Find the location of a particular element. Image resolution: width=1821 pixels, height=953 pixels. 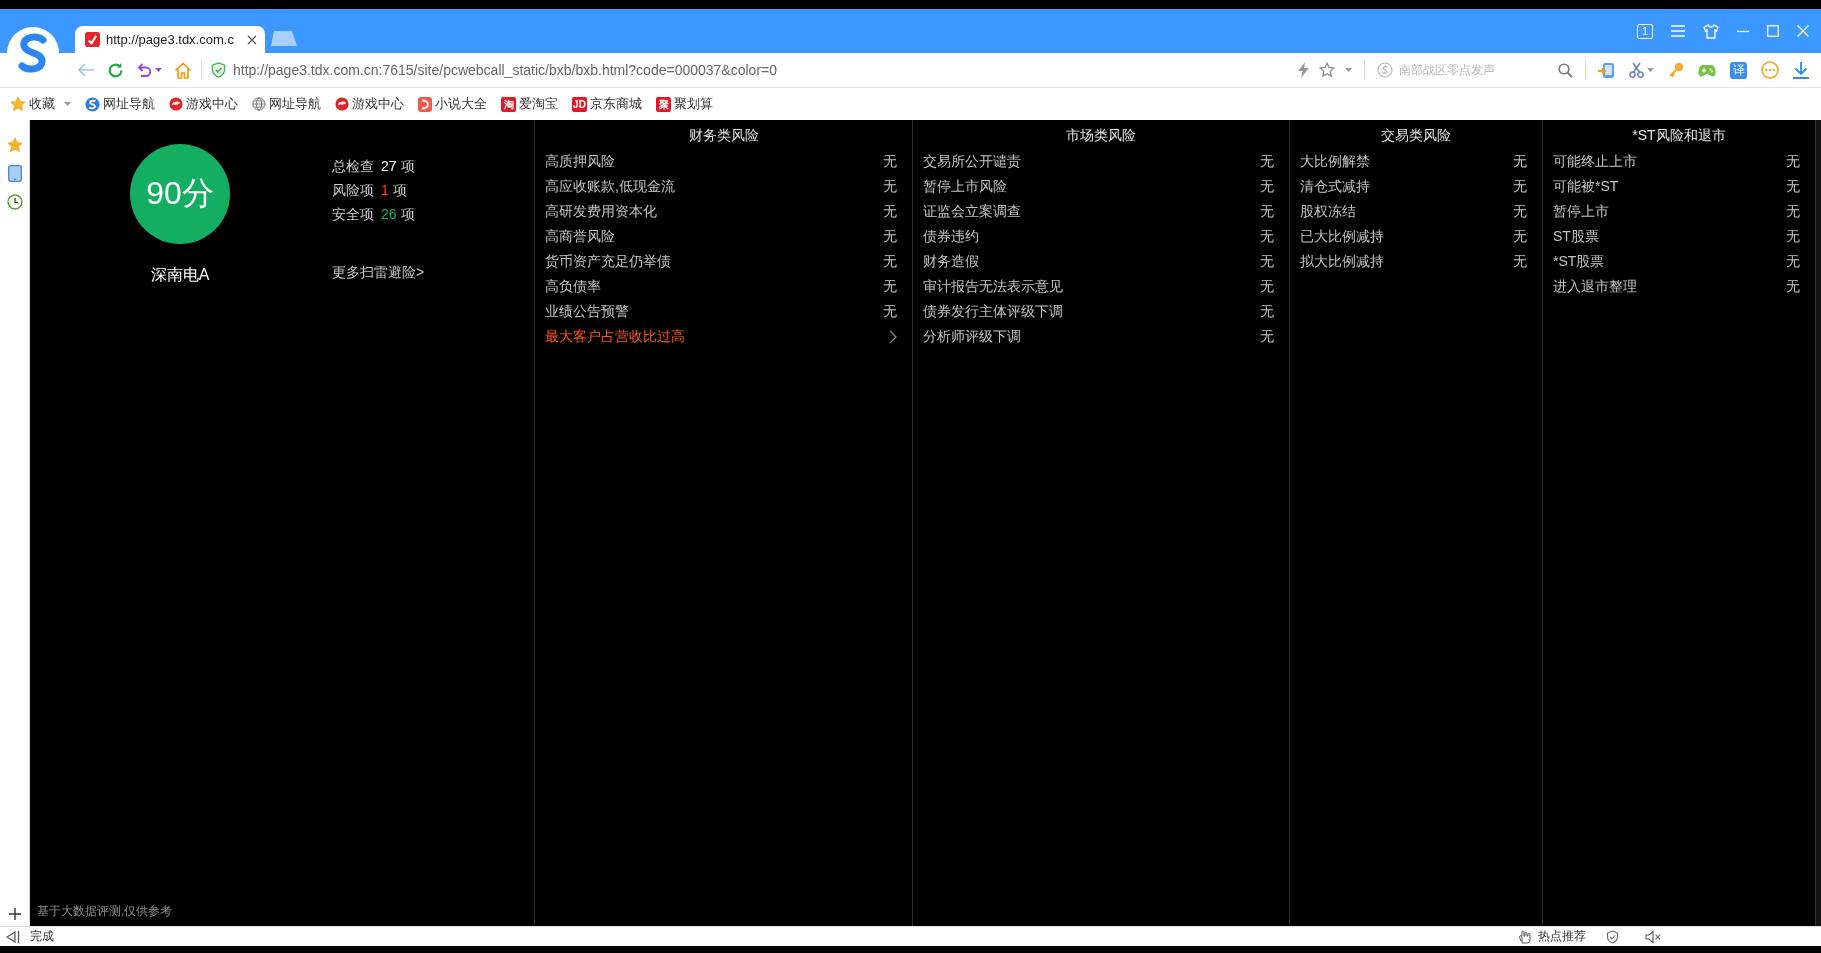

maximize-icon is located at coordinates (1773, 31).